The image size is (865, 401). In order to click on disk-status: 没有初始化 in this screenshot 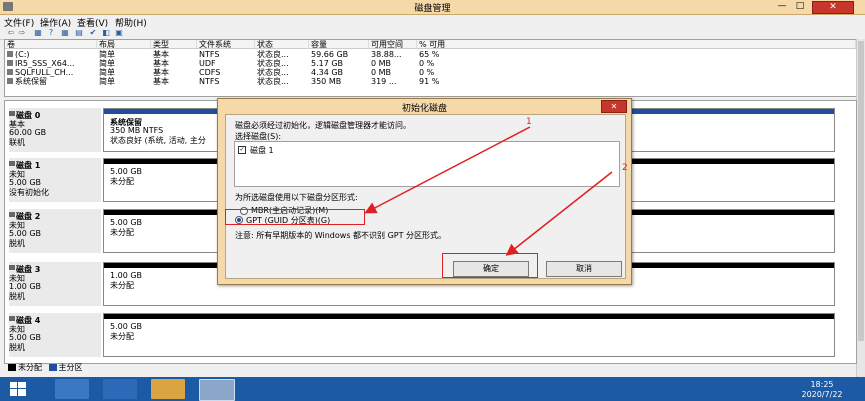, I will do `click(29, 192)`.